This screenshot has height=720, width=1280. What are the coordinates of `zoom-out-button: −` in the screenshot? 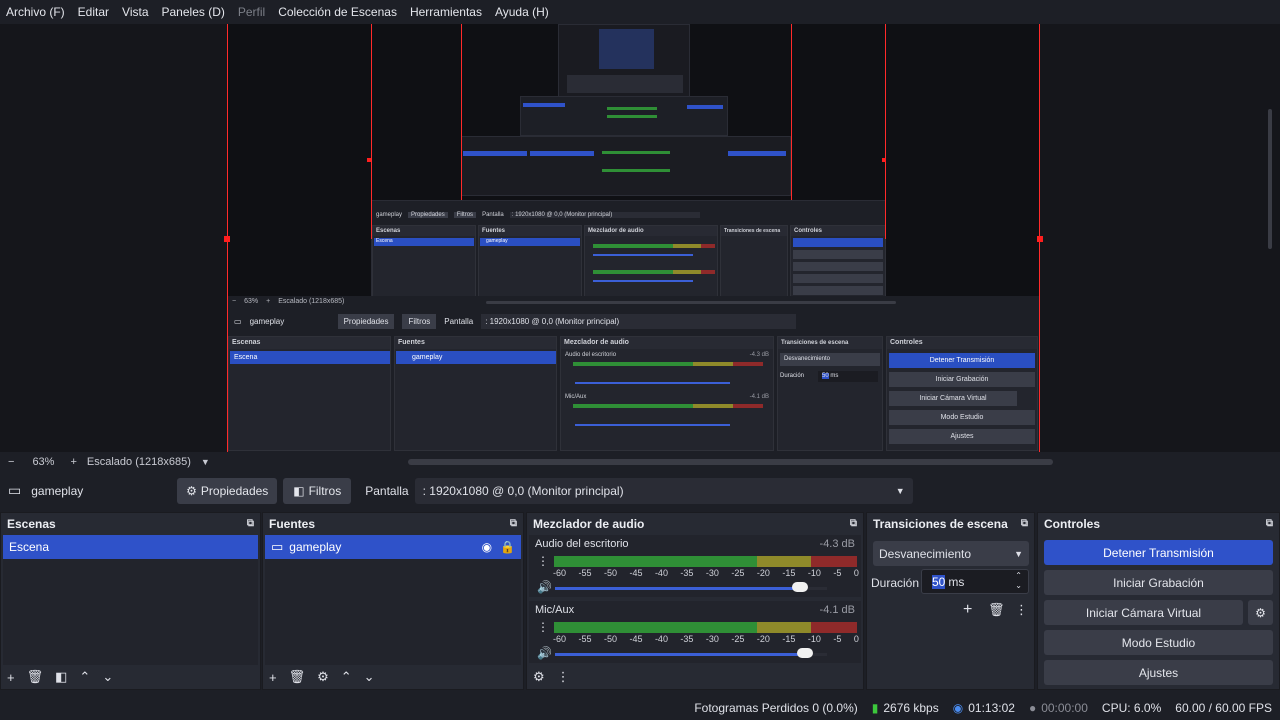 It's located at (11, 462).